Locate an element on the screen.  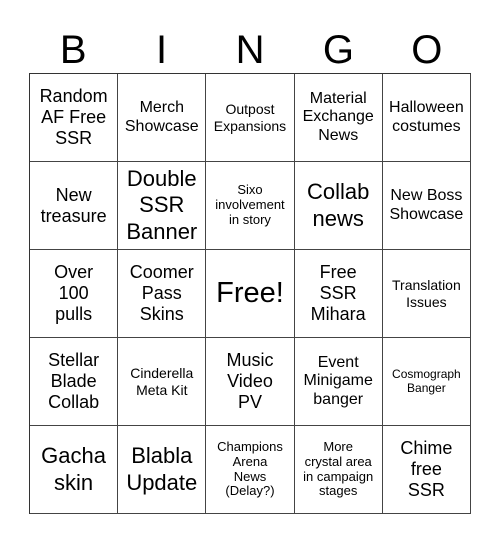
bingo-cell: Blabla Update is located at coordinates (162, 470).